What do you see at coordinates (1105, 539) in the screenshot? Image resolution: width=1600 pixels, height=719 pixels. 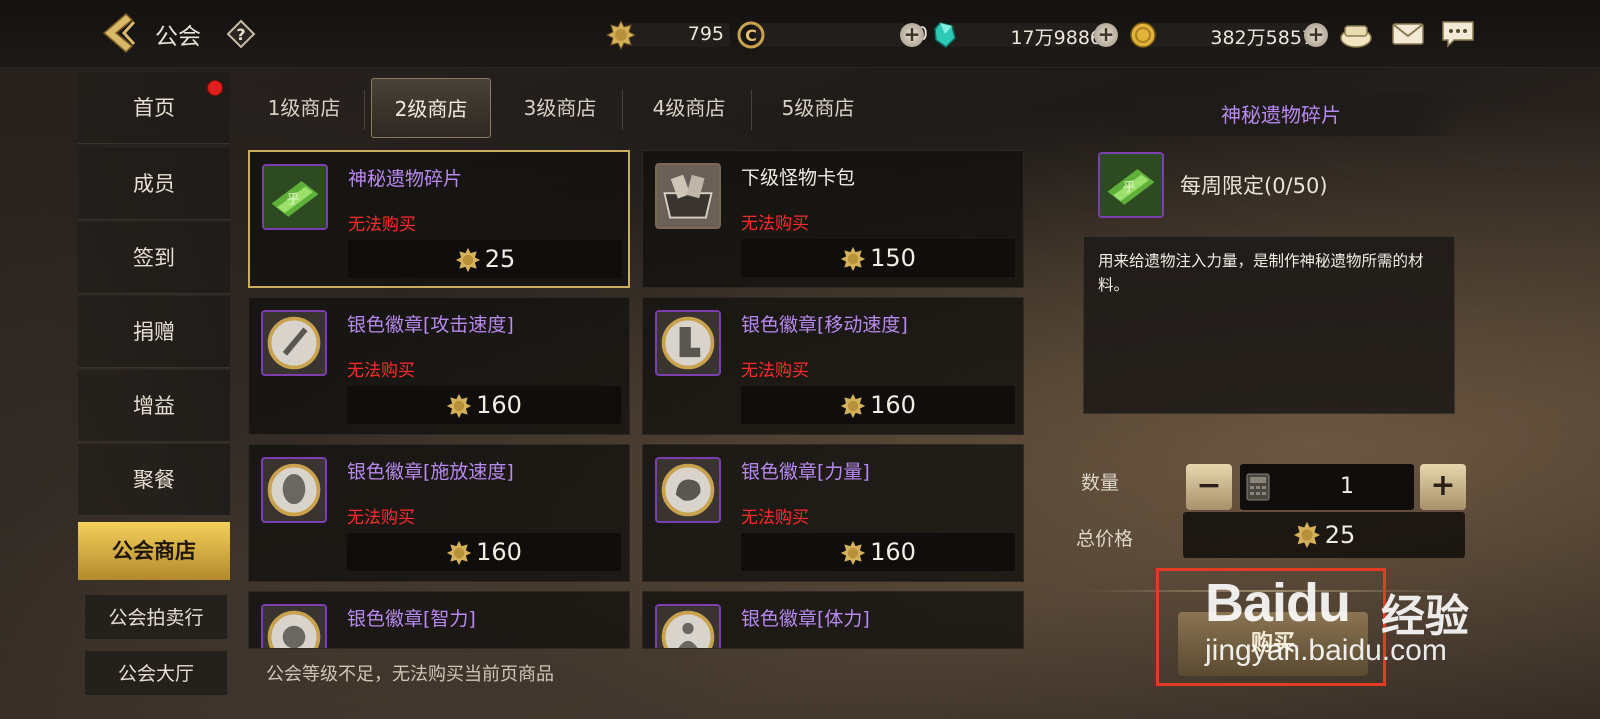 I see `total-price-label: 总价格` at bounding box center [1105, 539].